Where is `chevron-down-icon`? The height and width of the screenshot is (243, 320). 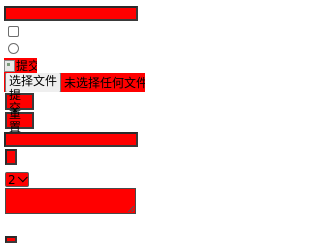 chevron-down-icon is located at coordinates (22, 177).